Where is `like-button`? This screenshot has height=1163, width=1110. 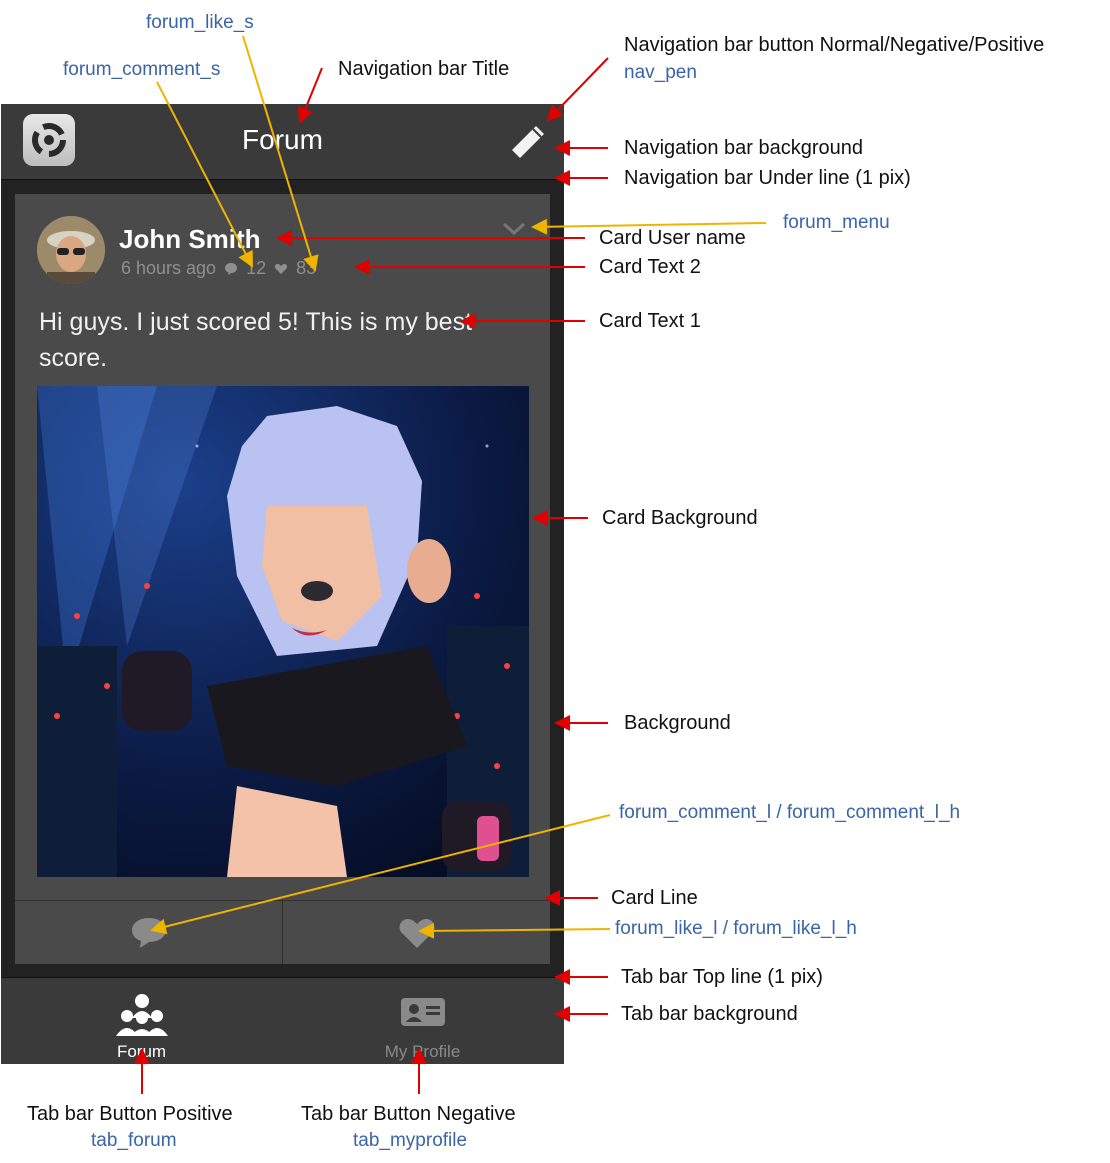
like-button is located at coordinates (416, 932).